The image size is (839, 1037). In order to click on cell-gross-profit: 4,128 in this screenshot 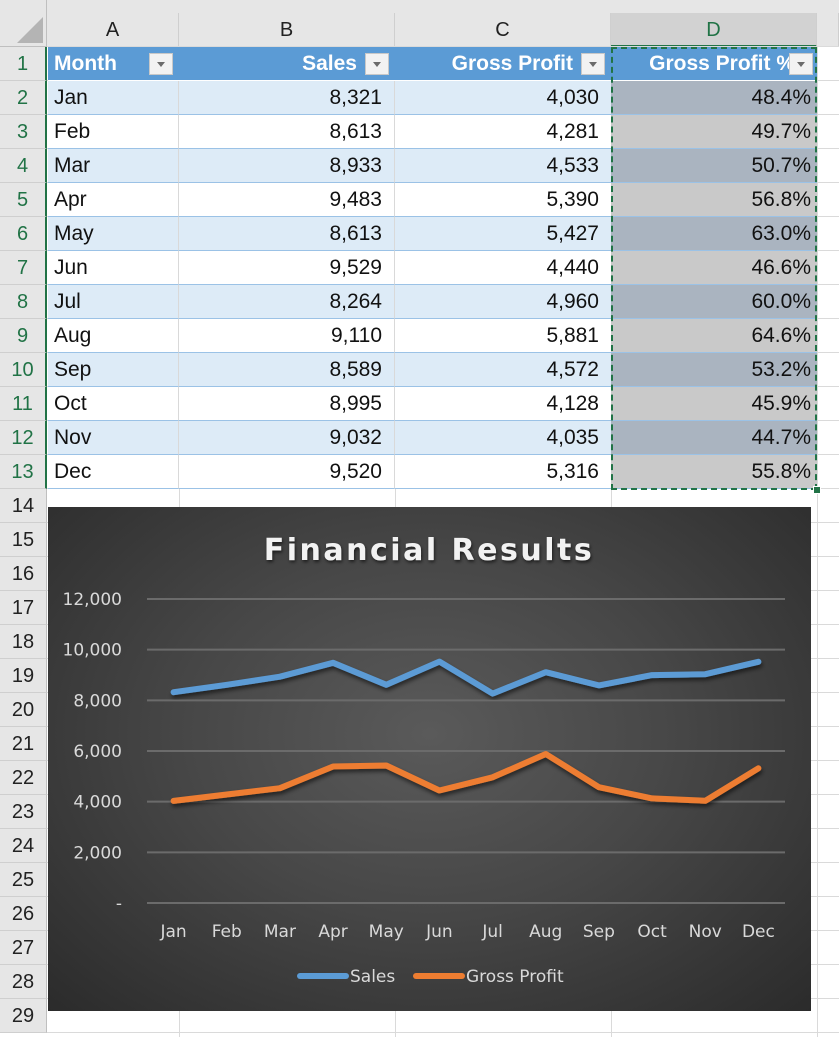, I will do `click(503, 404)`.